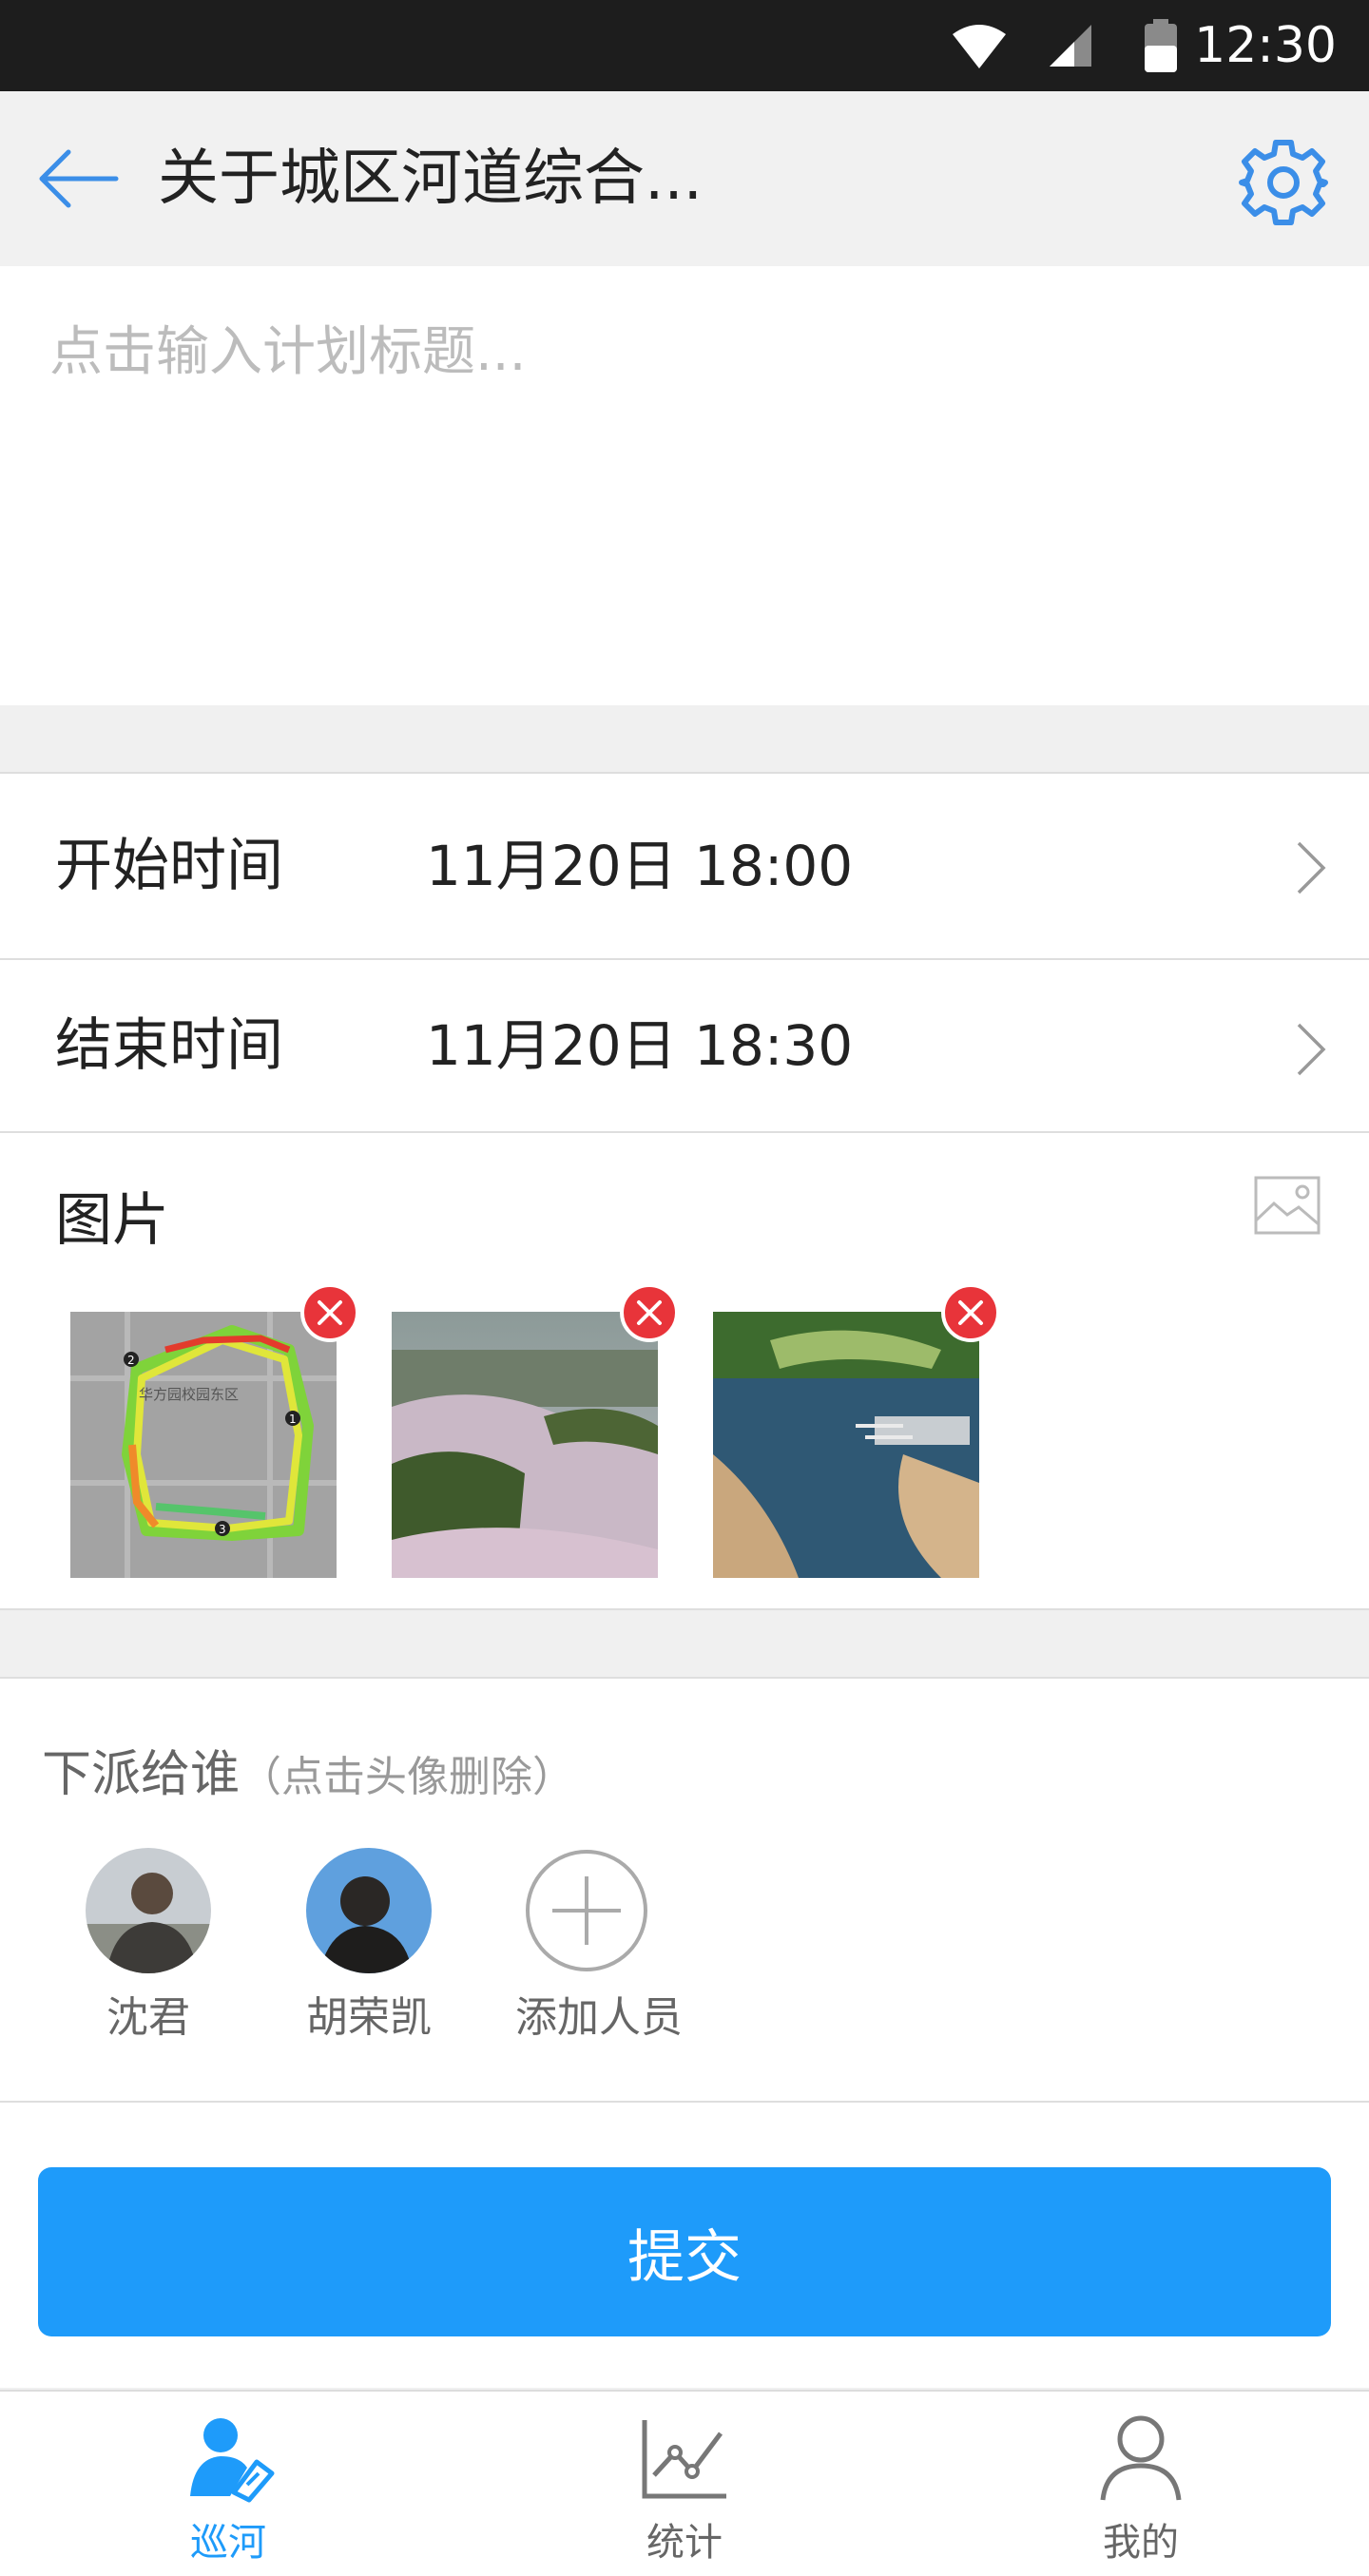 The height and width of the screenshot is (2576, 1369). I want to click on back-arrow-icon, so click(79, 178).